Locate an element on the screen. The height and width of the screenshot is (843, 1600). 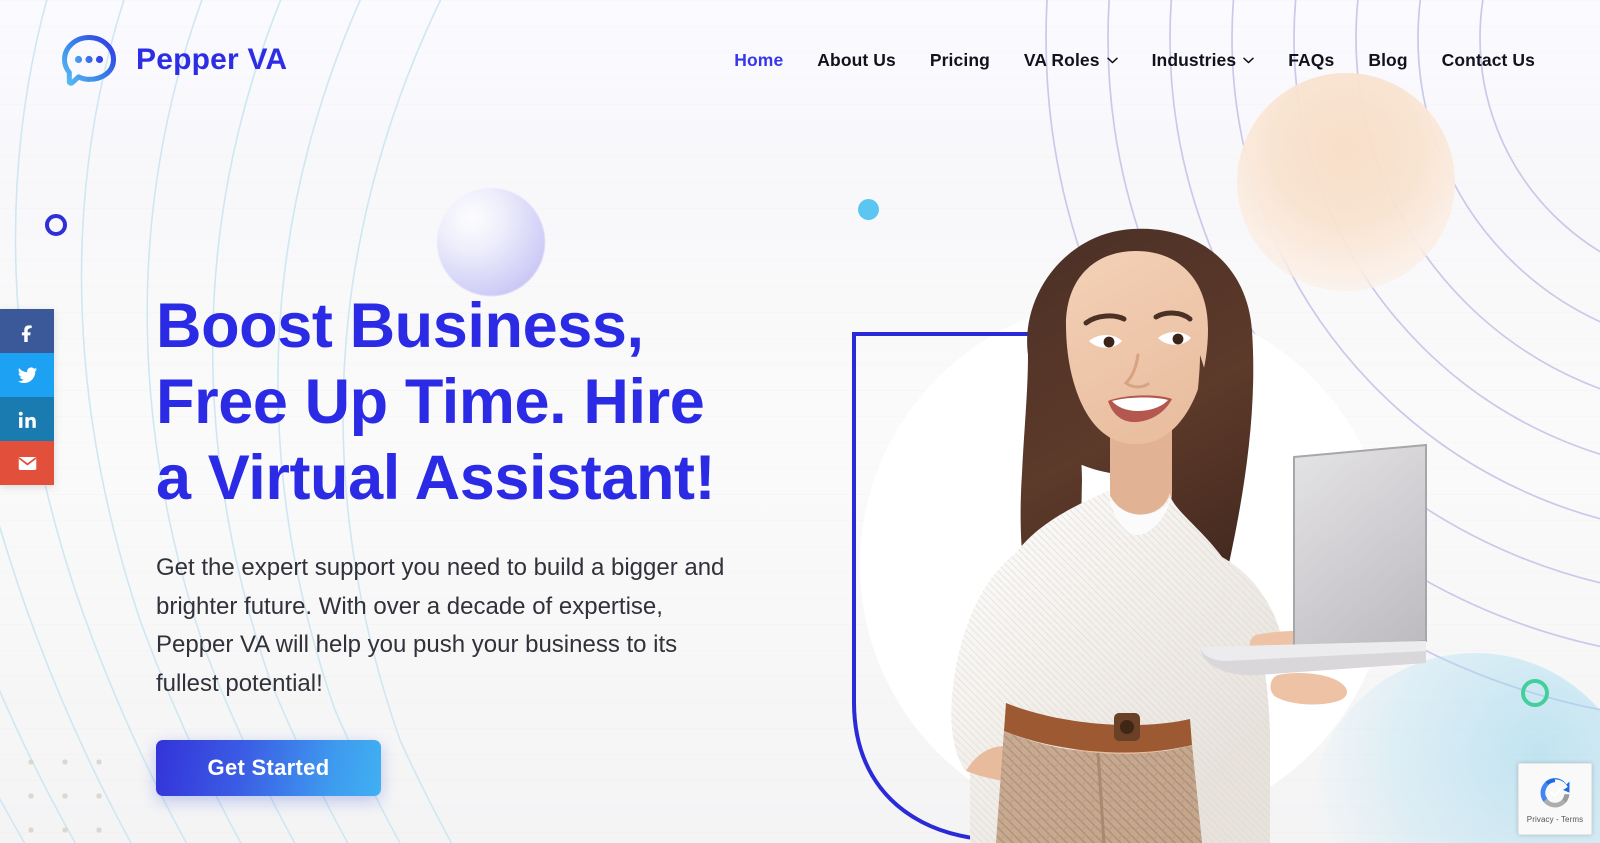
twitter-icon is located at coordinates (27, 374).